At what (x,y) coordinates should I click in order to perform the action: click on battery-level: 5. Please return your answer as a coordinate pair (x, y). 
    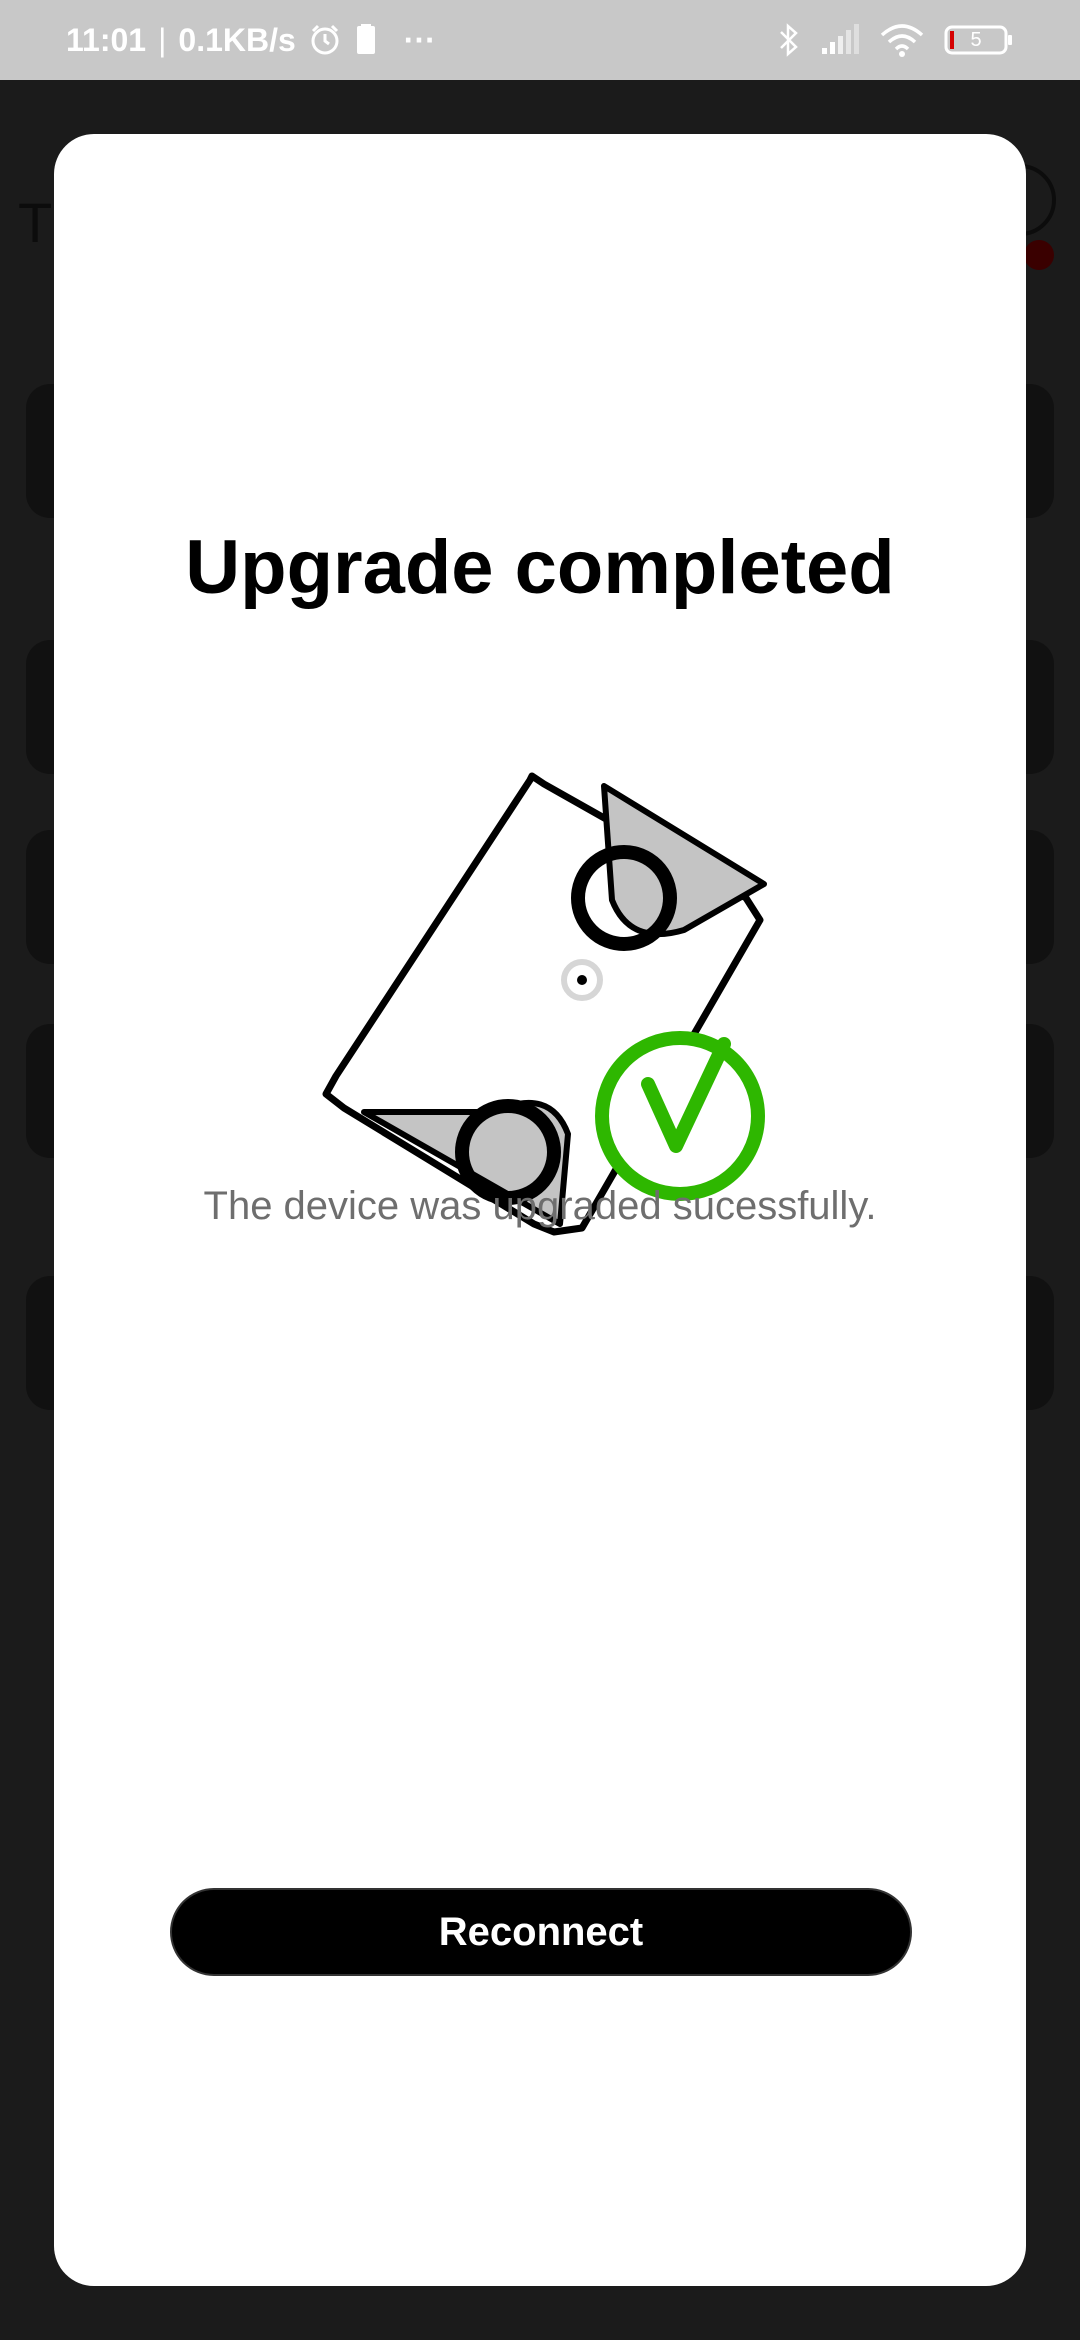
    Looking at the image, I should click on (976, 39).